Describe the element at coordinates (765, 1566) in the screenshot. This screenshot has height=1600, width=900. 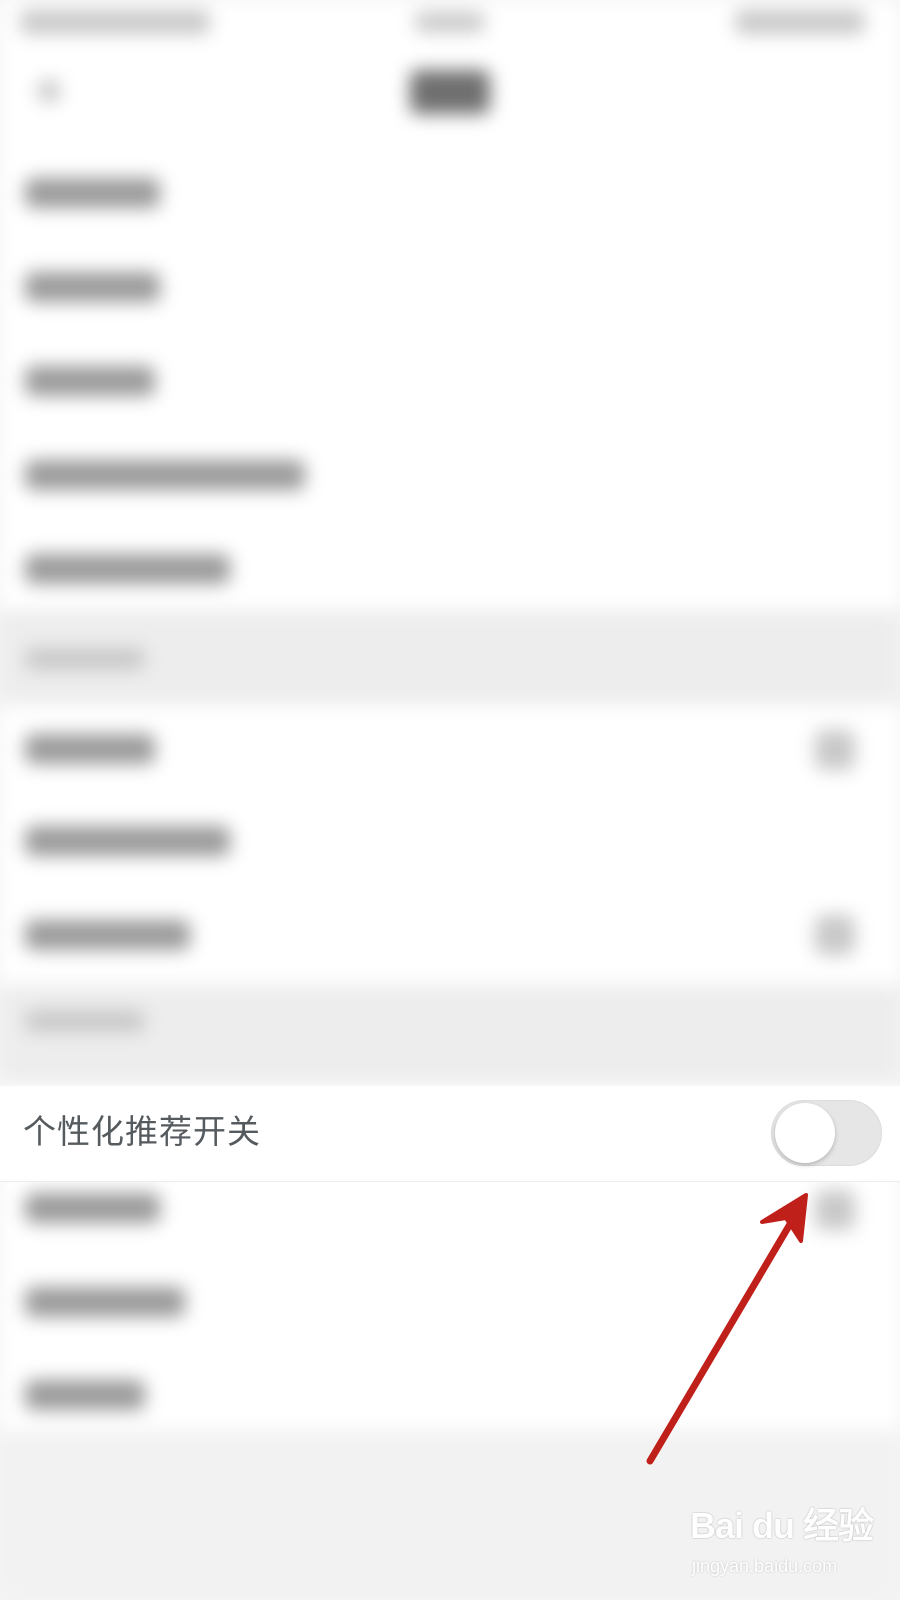
I see `watermark-url: jingyan.baidu.com` at that location.